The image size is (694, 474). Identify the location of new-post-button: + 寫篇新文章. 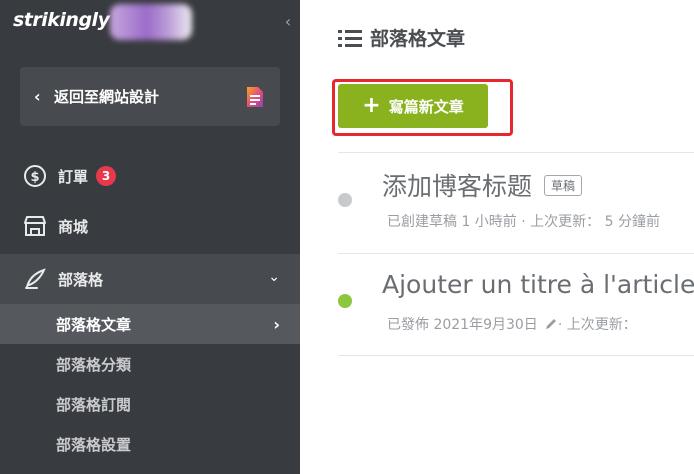
(413, 106).